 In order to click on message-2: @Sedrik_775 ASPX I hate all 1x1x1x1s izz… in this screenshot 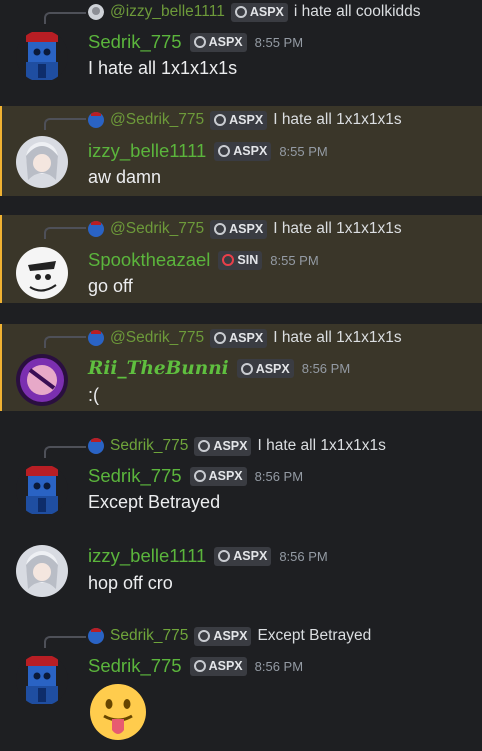, I will do `click(241, 151)`.